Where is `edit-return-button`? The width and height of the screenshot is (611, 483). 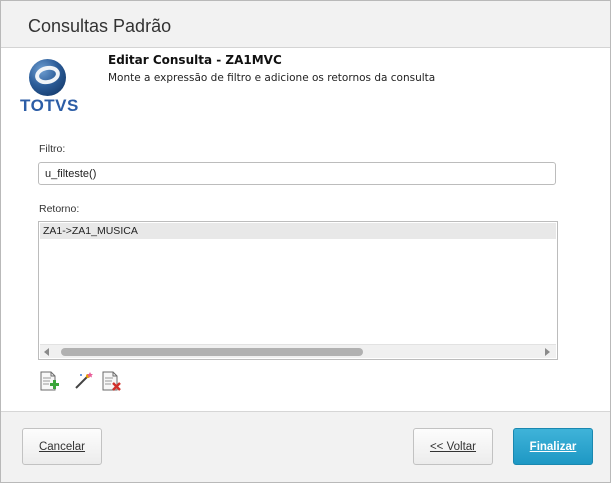
edit-return-button is located at coordinates (83, 381).